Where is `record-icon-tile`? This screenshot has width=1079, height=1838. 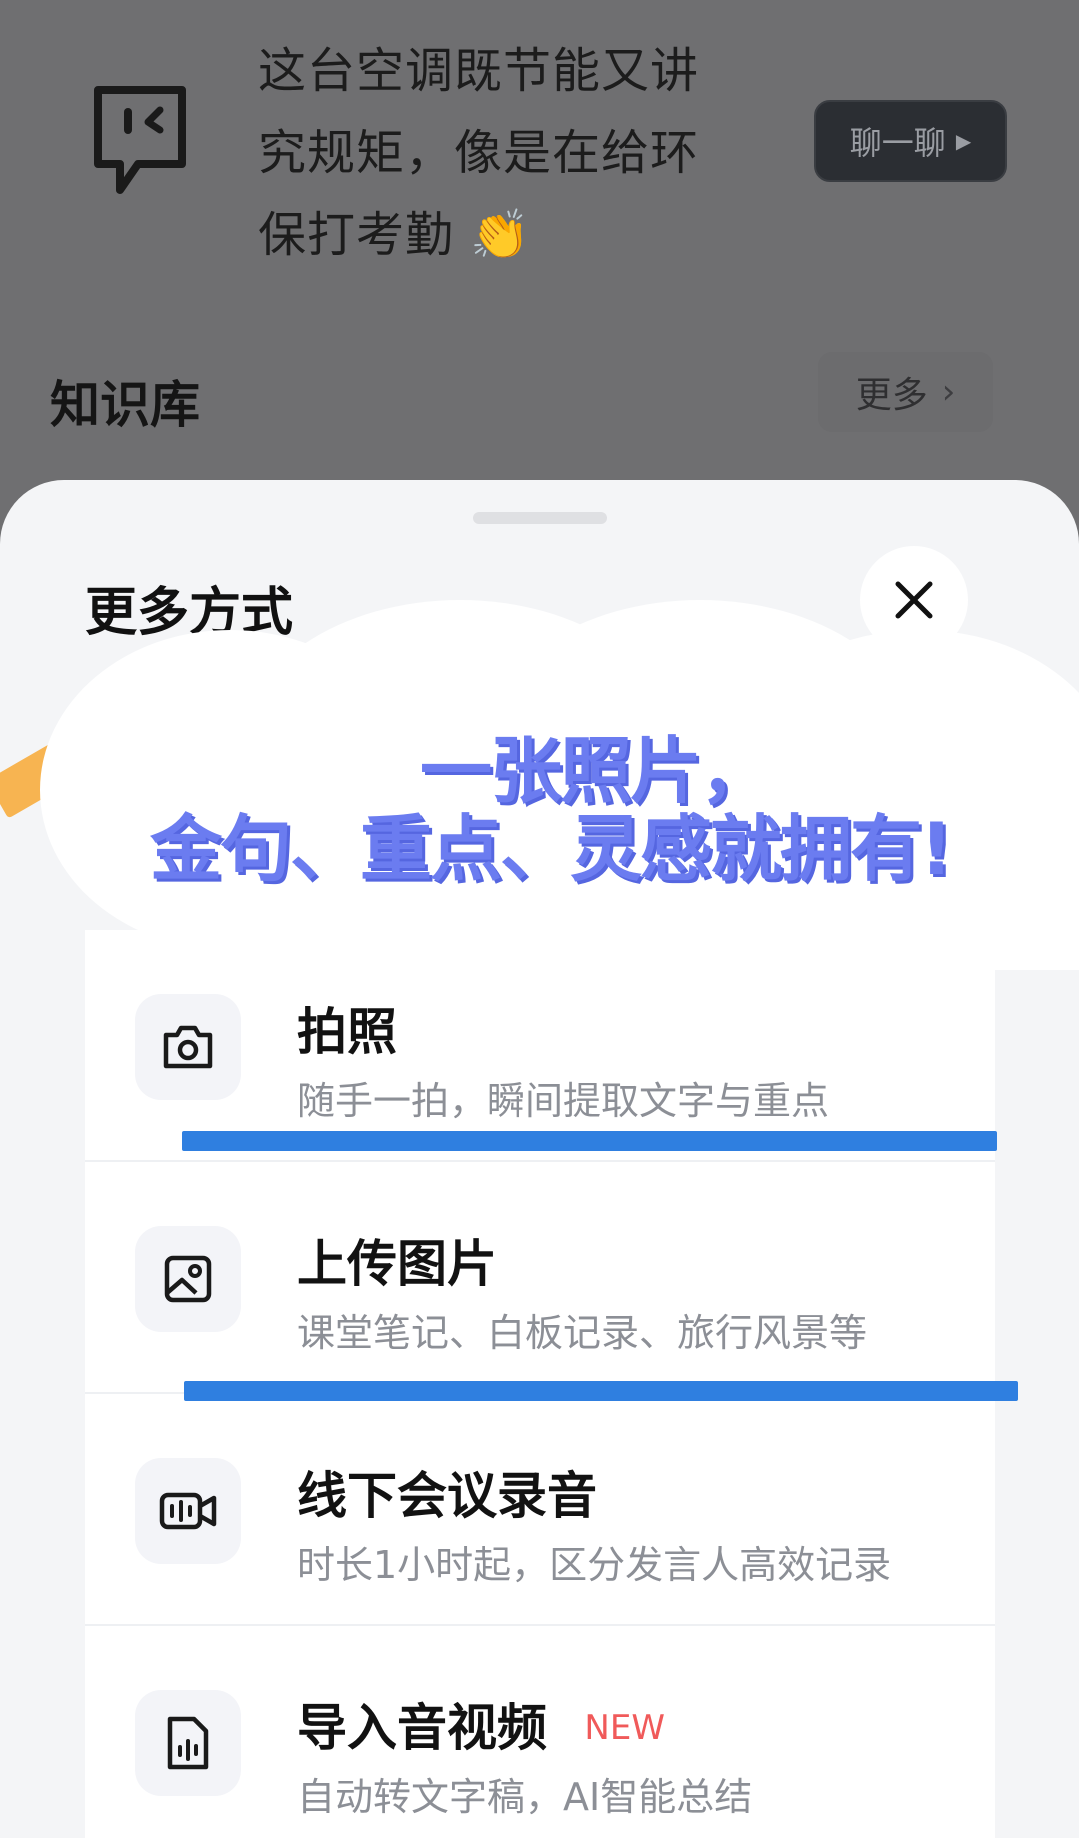
record-icon-tile is located at coordinates (188, 1511).